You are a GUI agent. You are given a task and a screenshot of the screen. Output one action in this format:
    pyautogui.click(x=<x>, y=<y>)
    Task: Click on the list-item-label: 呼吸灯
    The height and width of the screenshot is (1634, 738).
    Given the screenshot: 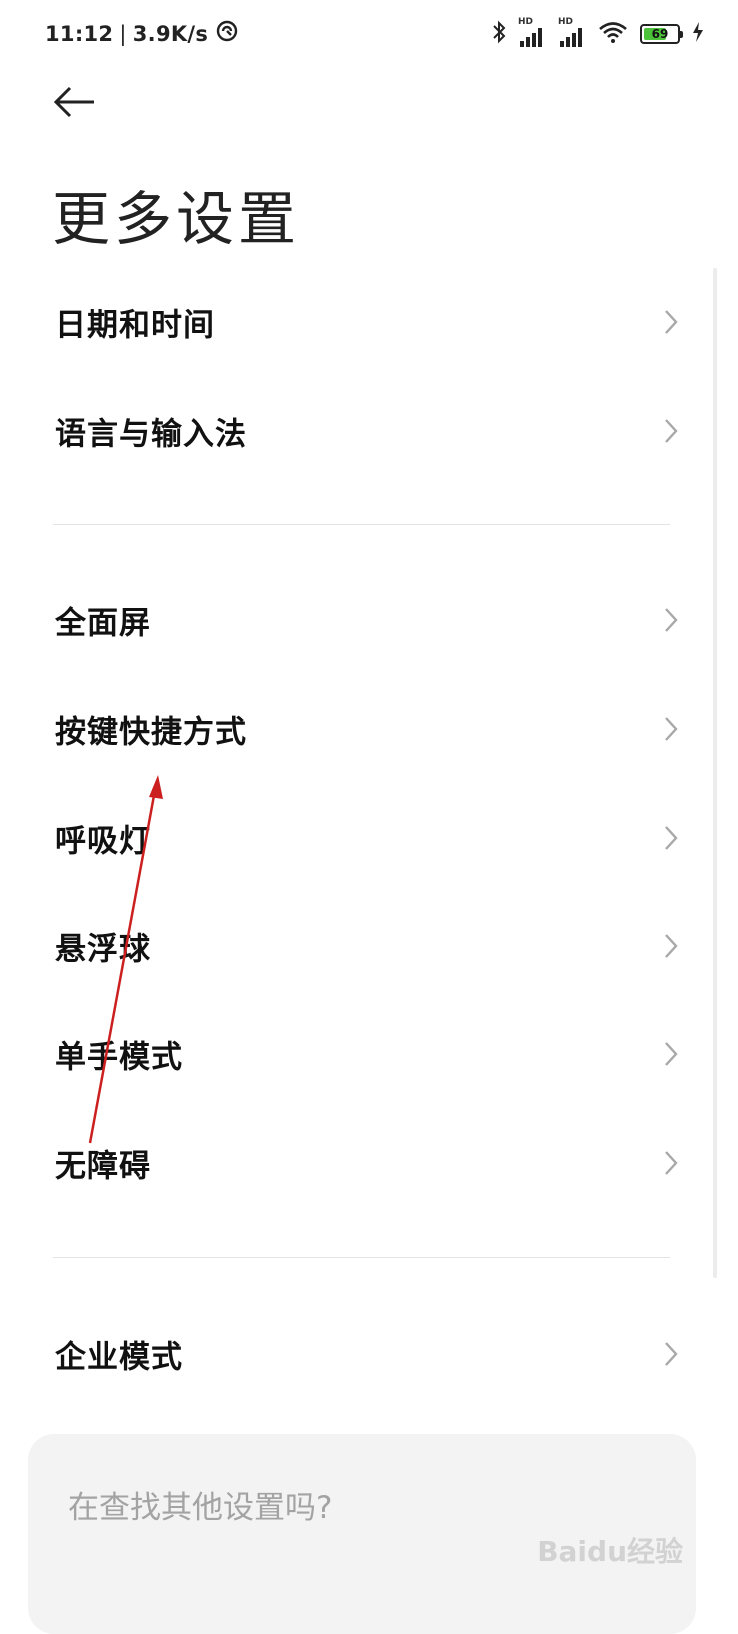 What is the action you would take?
    pyautogui.click(x=103, y=841)
    